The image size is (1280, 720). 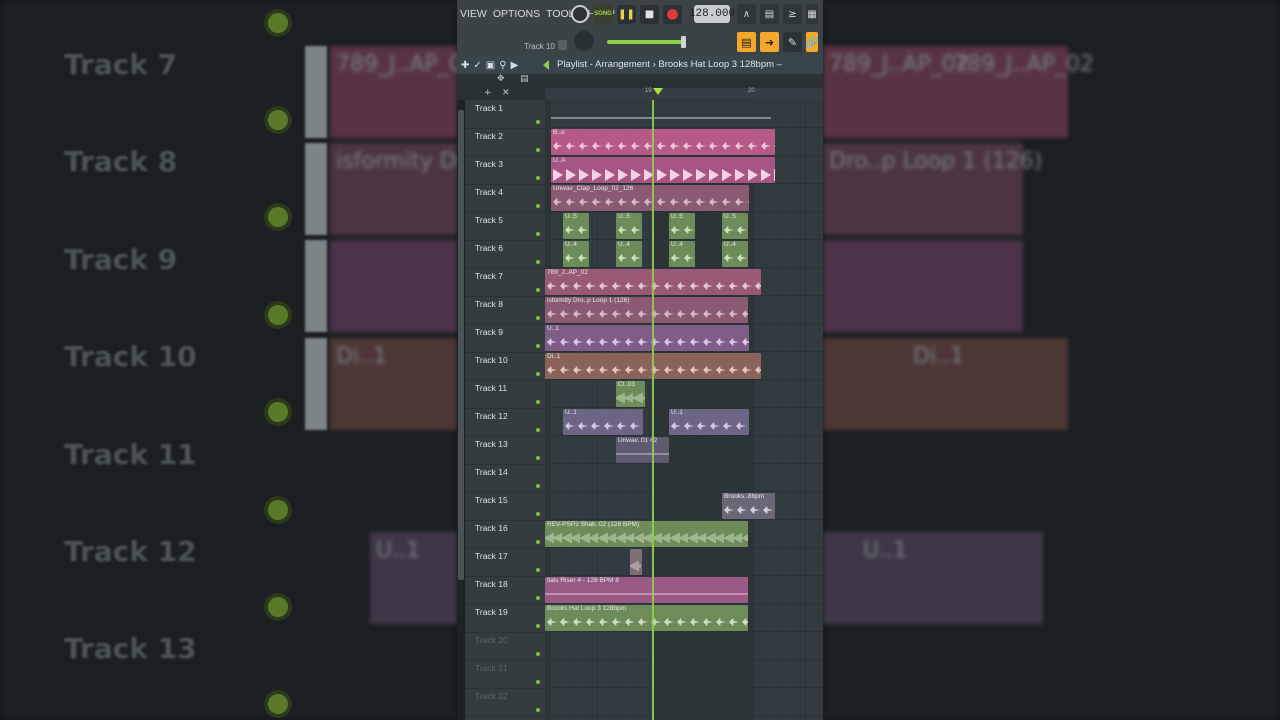 I want to click on piano-icon: ▦, so click(x=812, y=14).